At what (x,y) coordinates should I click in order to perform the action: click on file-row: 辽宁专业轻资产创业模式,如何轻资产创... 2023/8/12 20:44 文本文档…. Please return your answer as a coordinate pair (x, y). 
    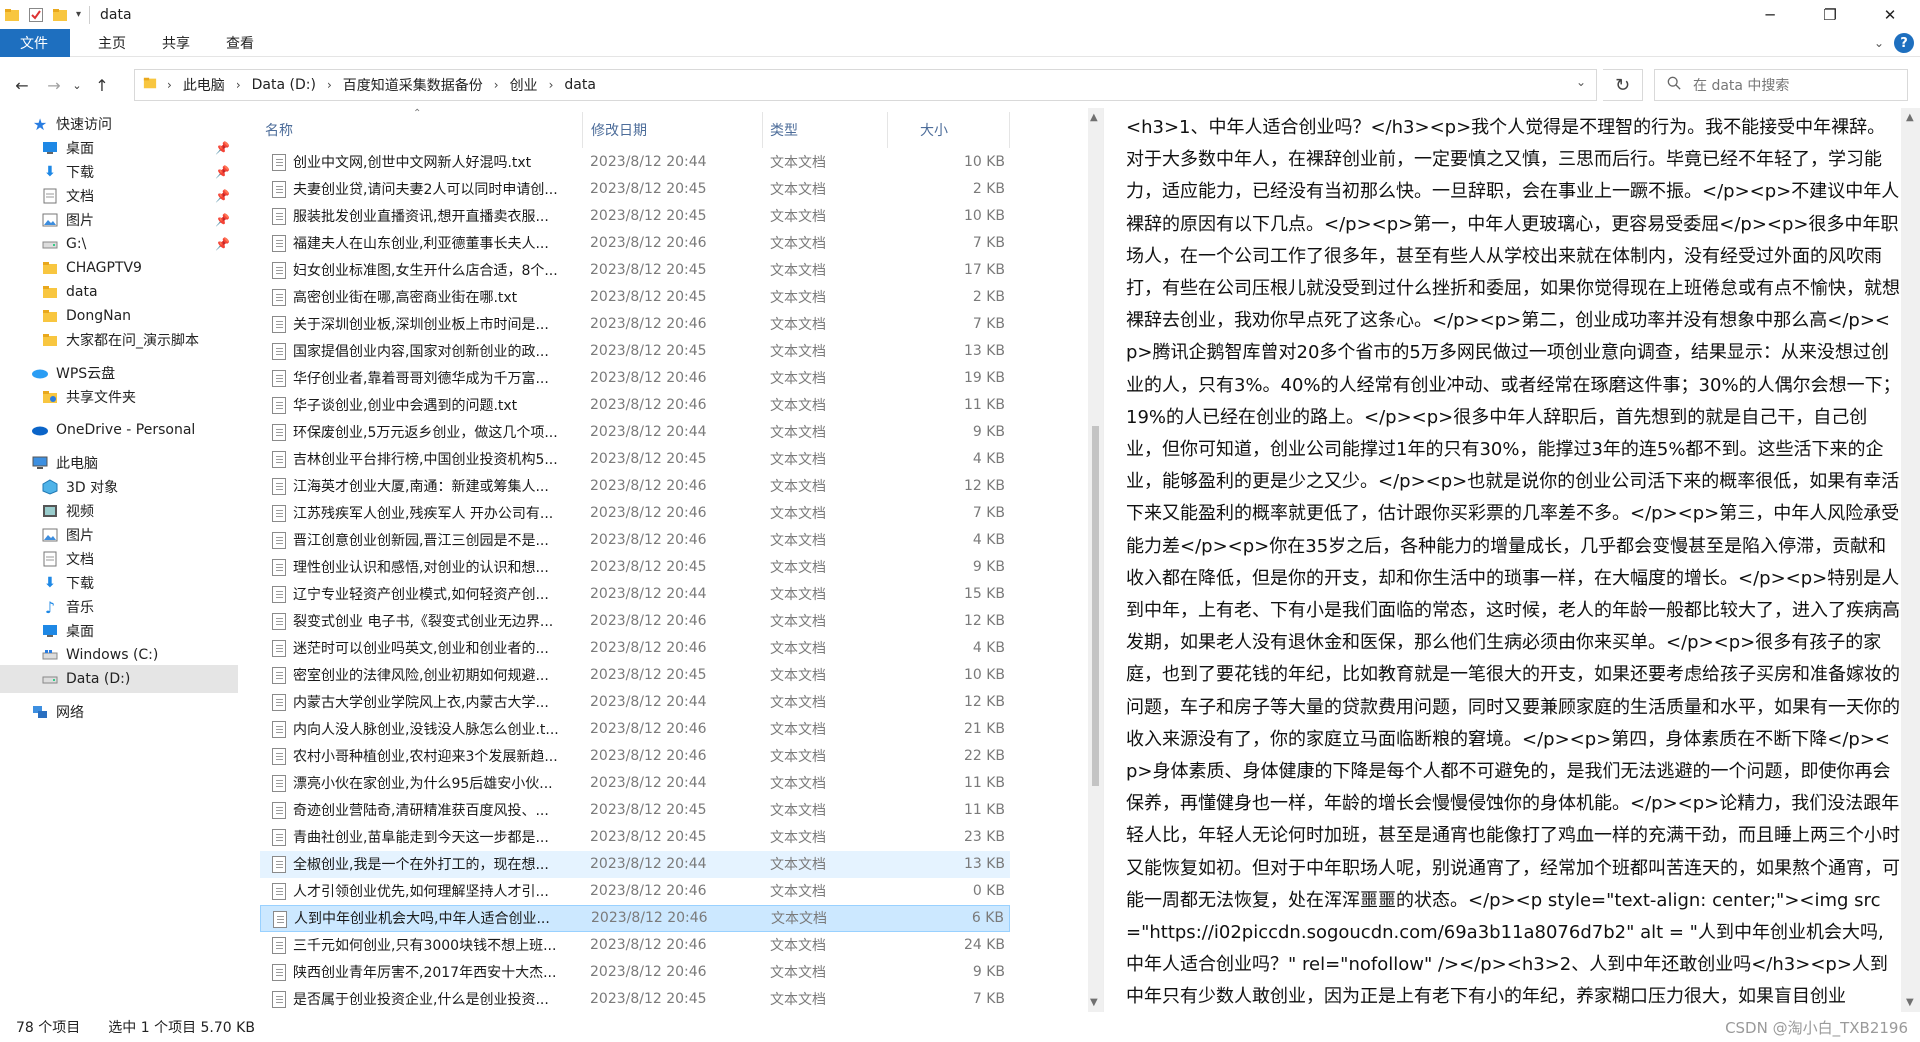
    Looking at the image, I should click on (635, 594).